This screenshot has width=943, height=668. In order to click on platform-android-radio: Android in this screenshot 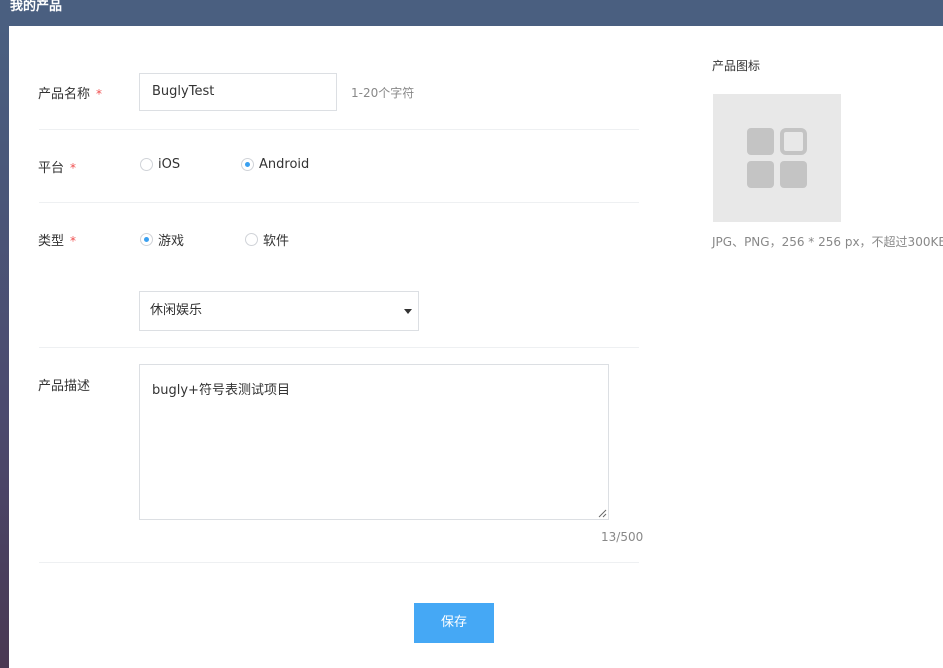, I will do `click(275, 164)`.